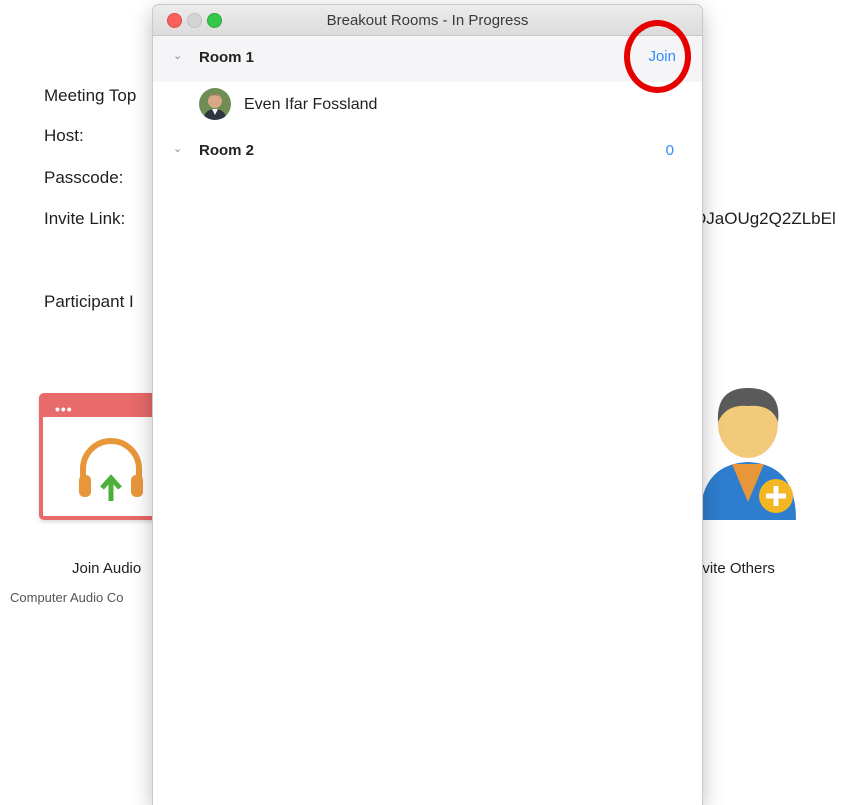  I want to click on window-title: Breakout Rooms - In Progress, so click(427, 20).